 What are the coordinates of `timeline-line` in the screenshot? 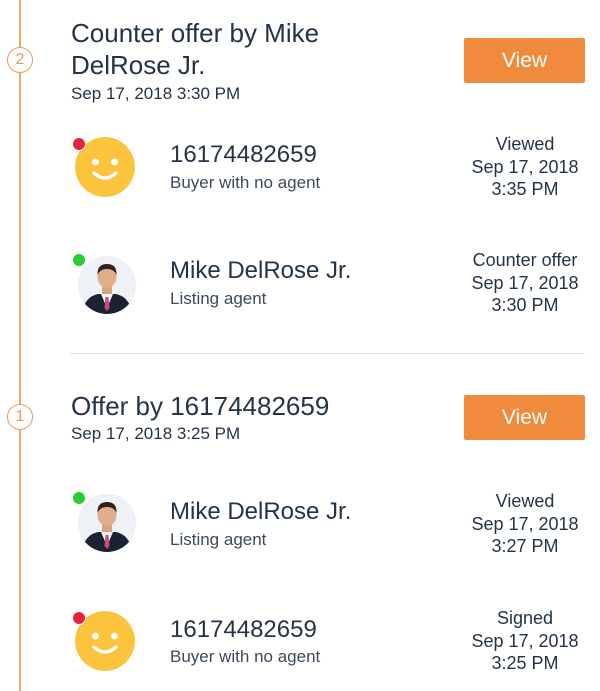 It's located at (20, 345).